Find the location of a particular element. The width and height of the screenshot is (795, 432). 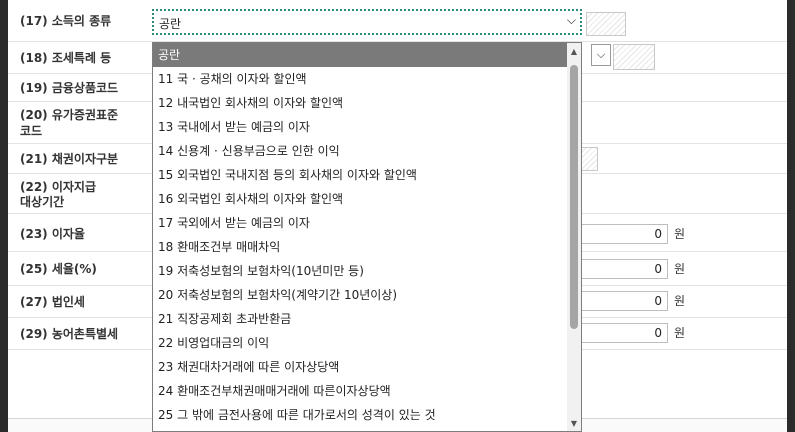

interest-rate-input: 0 is located at coordinates (621, 234).